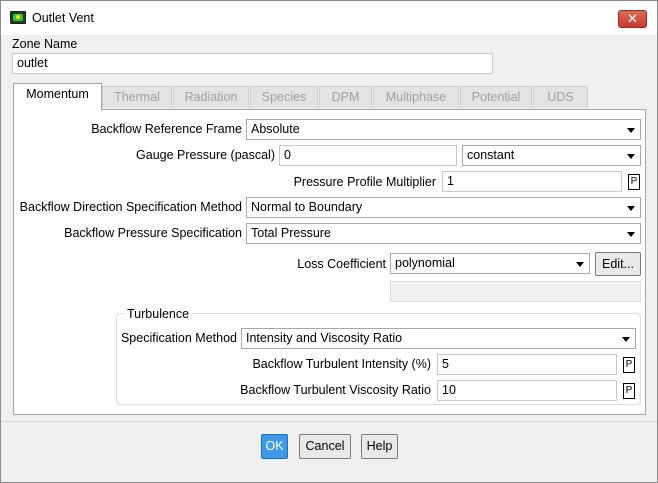  Describe the element at coordinates (379, 446) in the screenshot. I see `help-button: Help` at that location.